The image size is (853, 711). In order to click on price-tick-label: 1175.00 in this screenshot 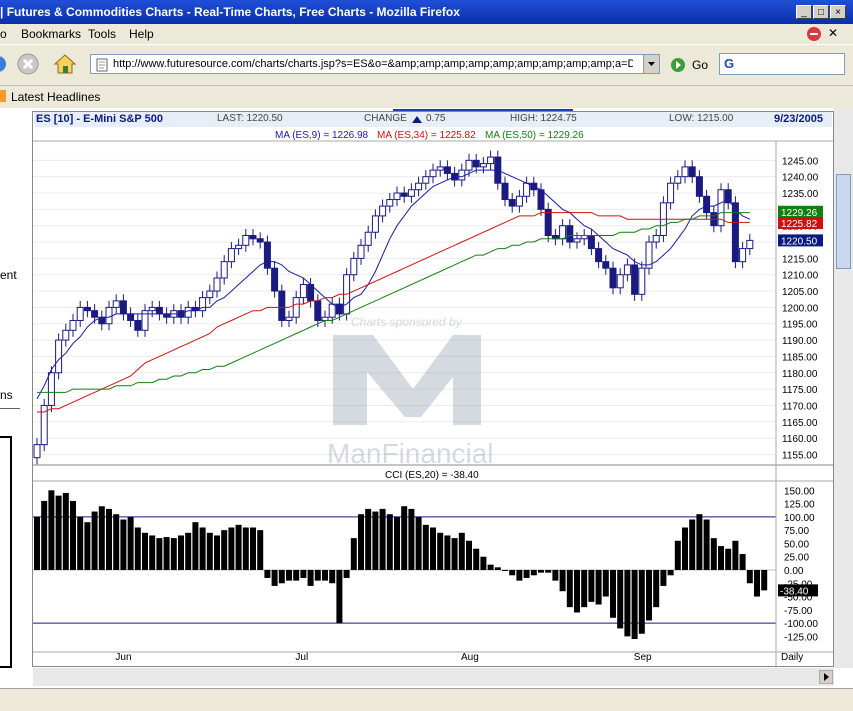, I will do `click(800, 390)`.